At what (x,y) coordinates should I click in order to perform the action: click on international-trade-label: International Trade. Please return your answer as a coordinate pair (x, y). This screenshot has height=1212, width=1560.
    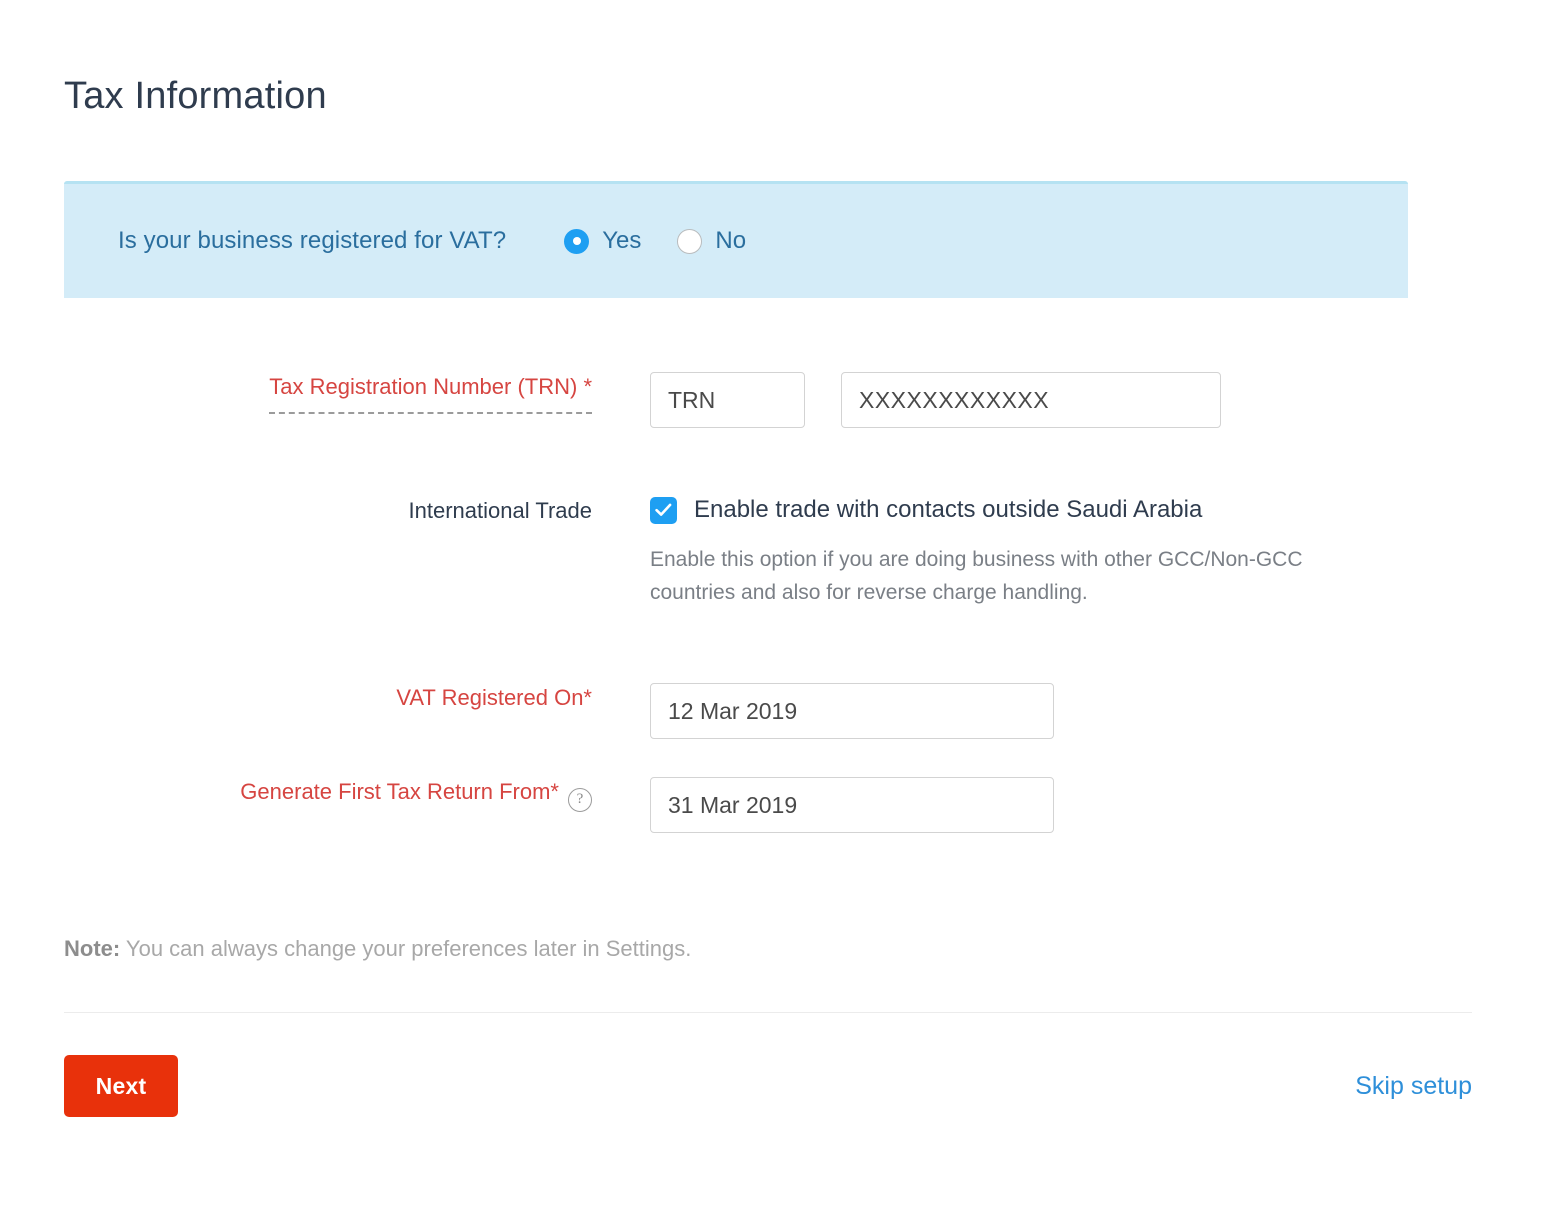
    Looking at the image, I should click on (500, 510).